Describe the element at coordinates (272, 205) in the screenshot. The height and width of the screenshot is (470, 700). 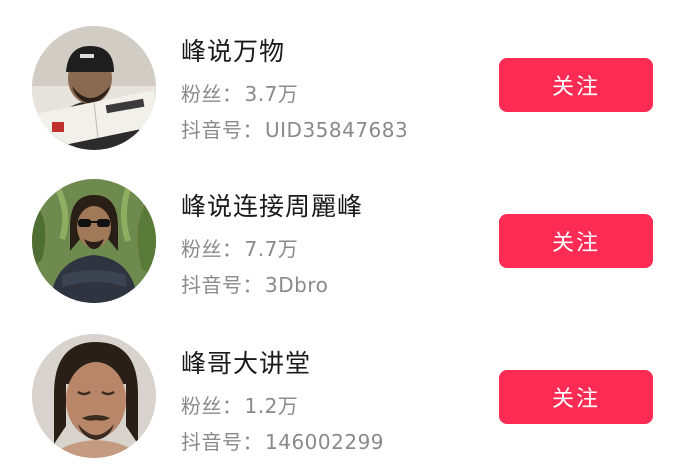
I see `user-name: 峰说连接周麗峰` at that location.